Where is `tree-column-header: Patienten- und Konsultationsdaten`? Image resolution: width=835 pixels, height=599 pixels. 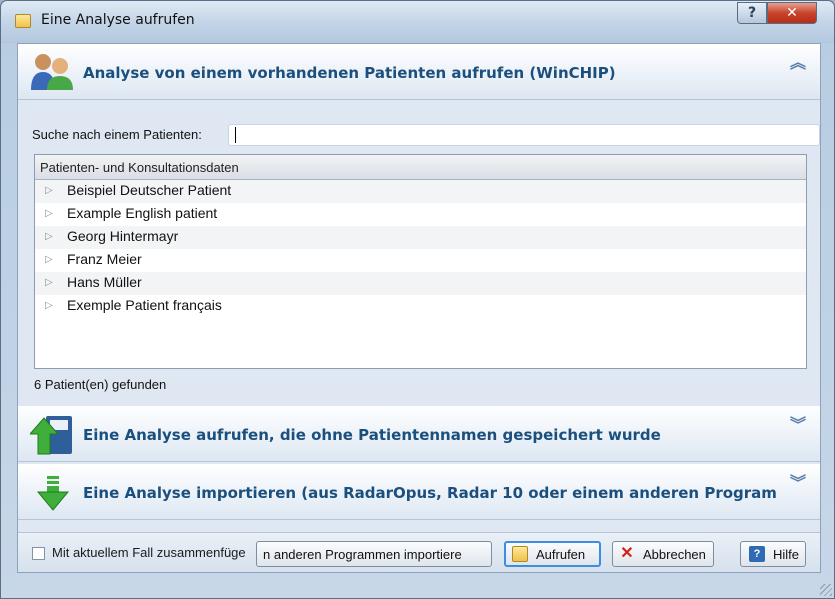 tree-column-header: Patienten- und Konsultationsdaten is located at coordinates (420, 167).